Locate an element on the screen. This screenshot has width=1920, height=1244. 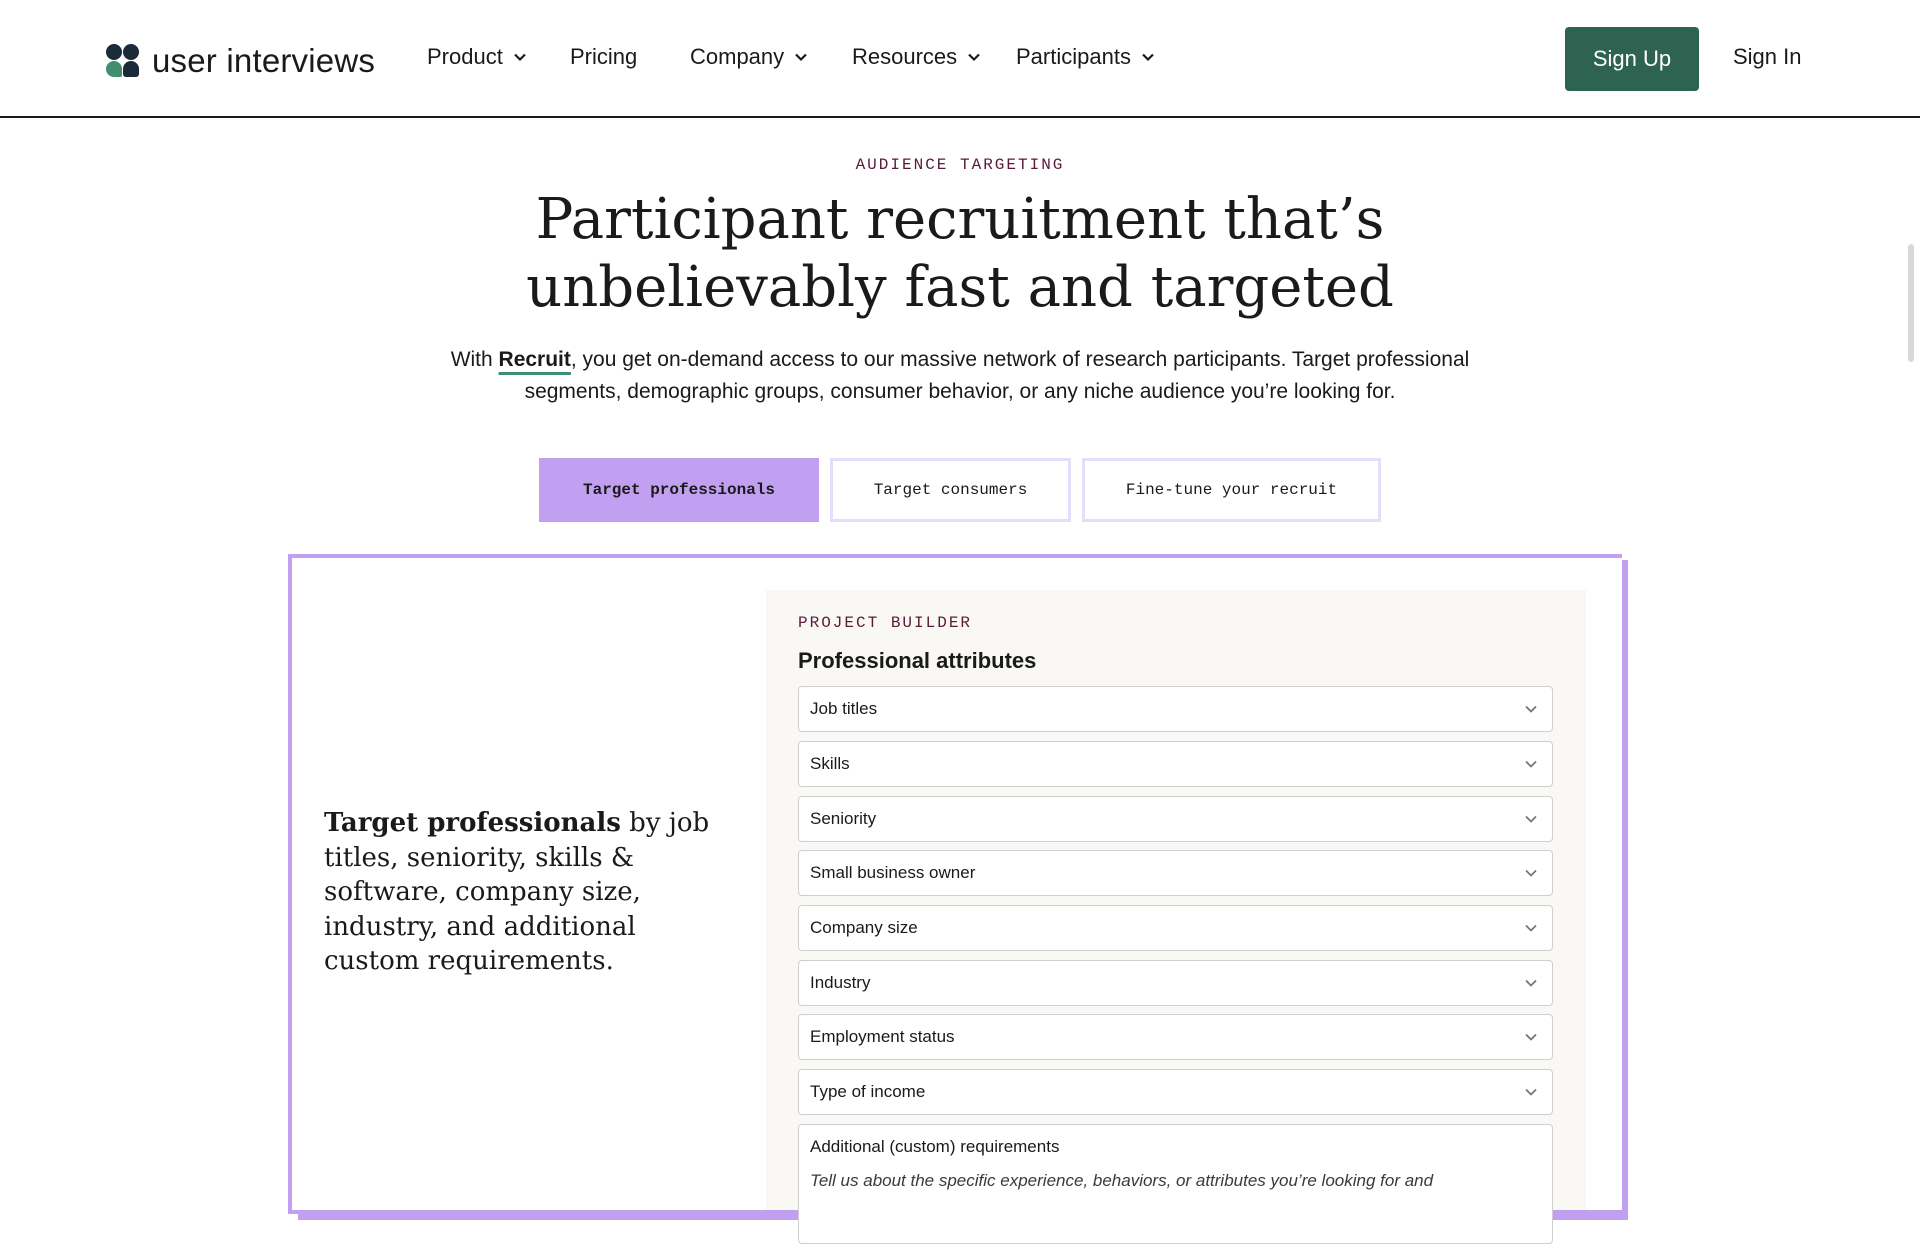
select-small-business-owner: Small business owner is located at coordinates (1175, 873).